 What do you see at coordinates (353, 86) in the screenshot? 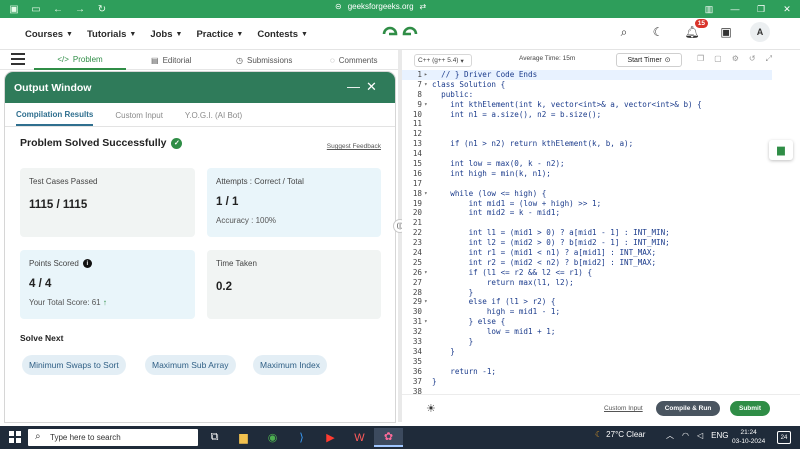
I see `minimize-icon: —` at bounding box center [353, 86].